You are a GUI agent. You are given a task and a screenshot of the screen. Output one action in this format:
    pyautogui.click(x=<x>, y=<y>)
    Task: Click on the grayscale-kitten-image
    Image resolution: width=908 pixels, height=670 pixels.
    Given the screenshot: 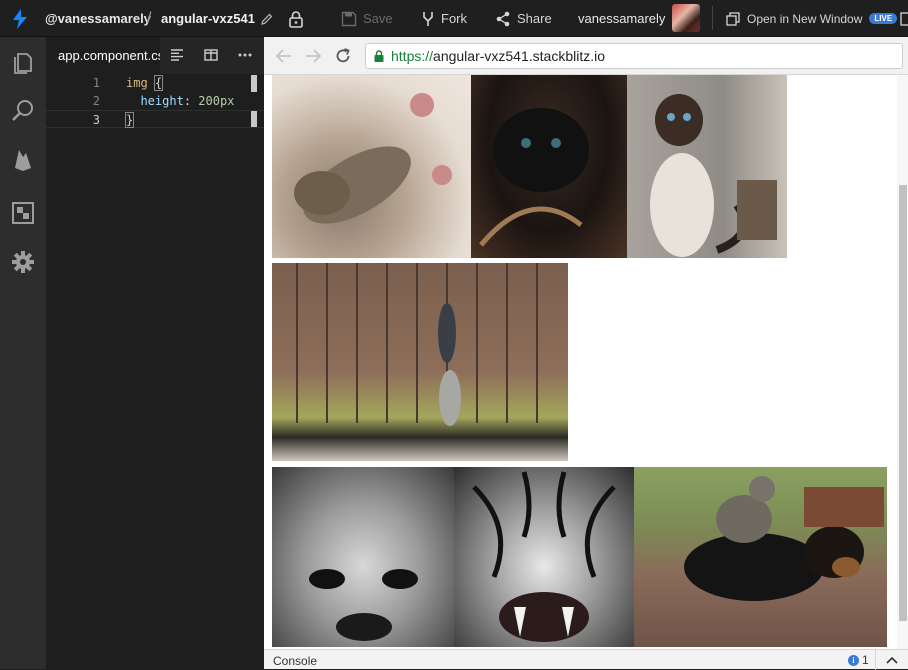 What is the action you would take?
    pyautogui.click(x=363, y=557)
    